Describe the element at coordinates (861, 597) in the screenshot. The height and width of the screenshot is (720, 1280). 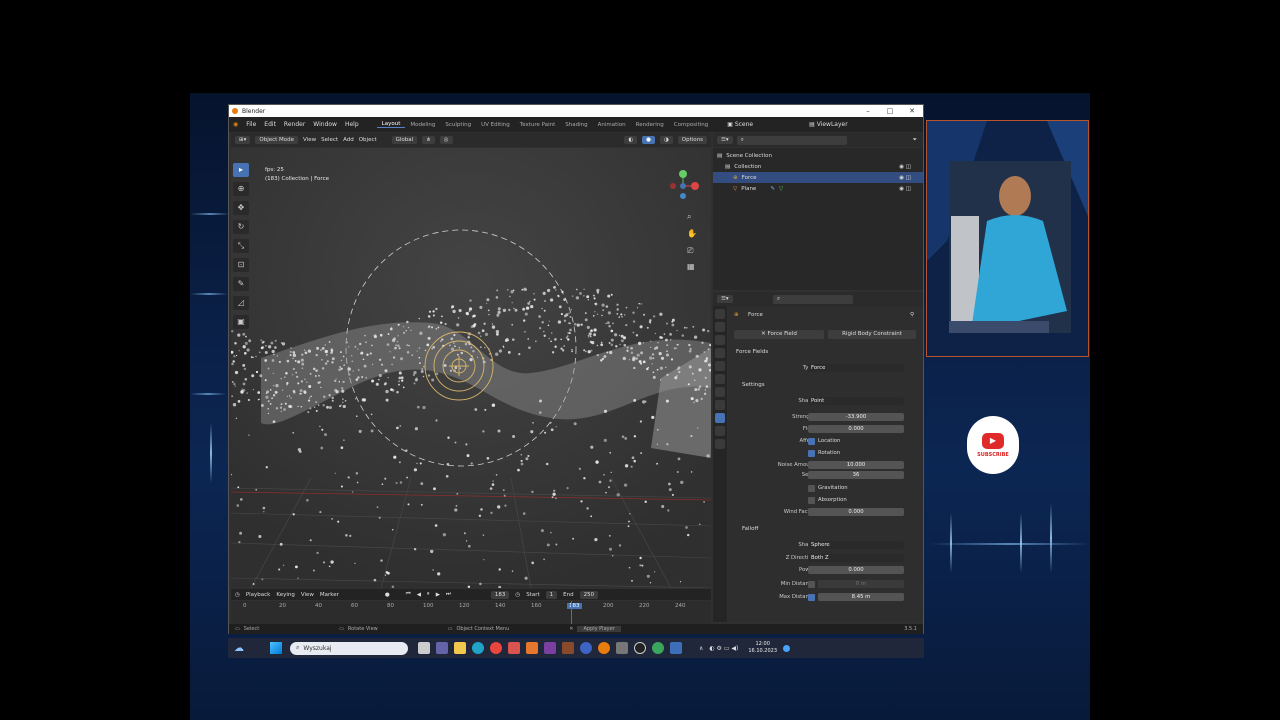
I see `max-distance-field: 8.45 m` at that location.